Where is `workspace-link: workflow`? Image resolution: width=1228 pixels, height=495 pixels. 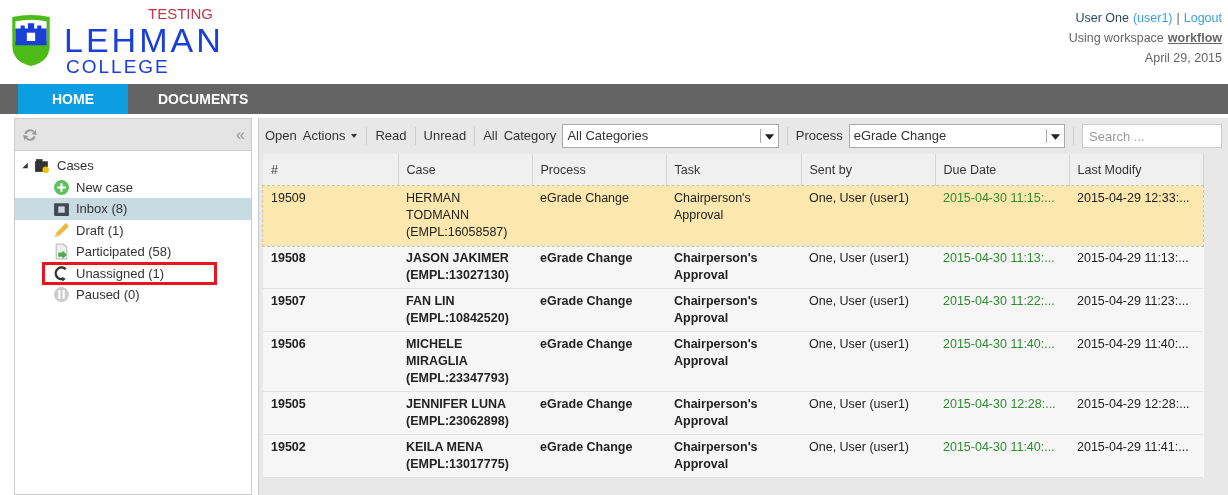 workspace-link: workflow is located at coordinates (1194, 38).